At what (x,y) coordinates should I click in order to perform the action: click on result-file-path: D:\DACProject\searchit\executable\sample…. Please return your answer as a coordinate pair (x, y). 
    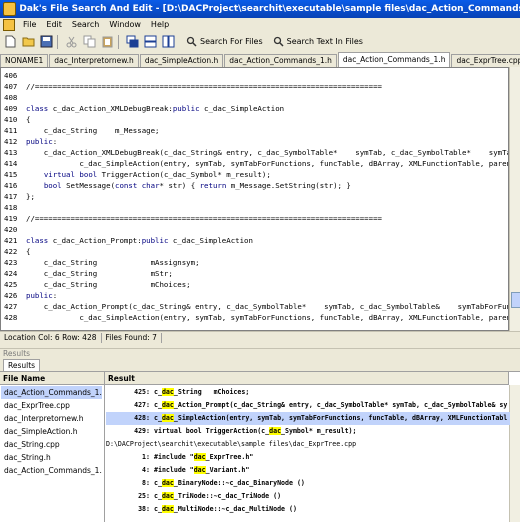
    Looking at the image, I should click on (308, 444).